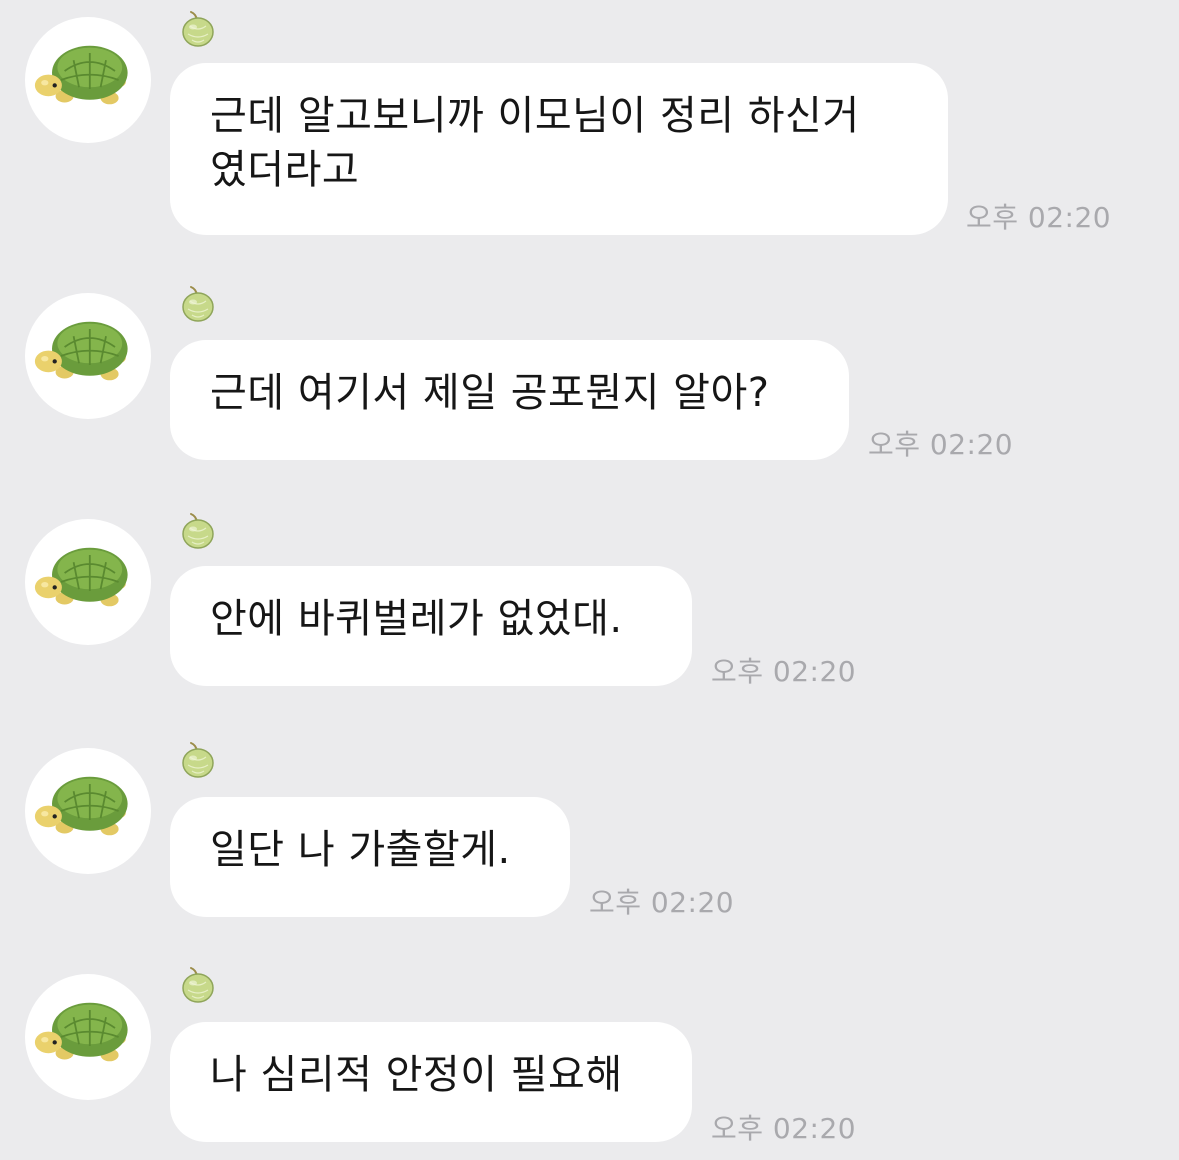 This screenshot has width=1179, height=1160. What do you see at coordinates (559, 149) in the screenshot?
I see `message-bubble: 근데 알고보니까 이모님이 정리 하신거 였더라고` at bounding box center [559, 149].